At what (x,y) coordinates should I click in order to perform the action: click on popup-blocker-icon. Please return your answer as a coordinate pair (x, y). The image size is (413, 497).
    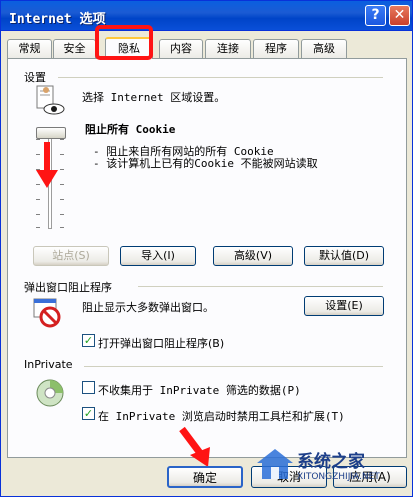
    Looking at the image, I should click on (47, 313).